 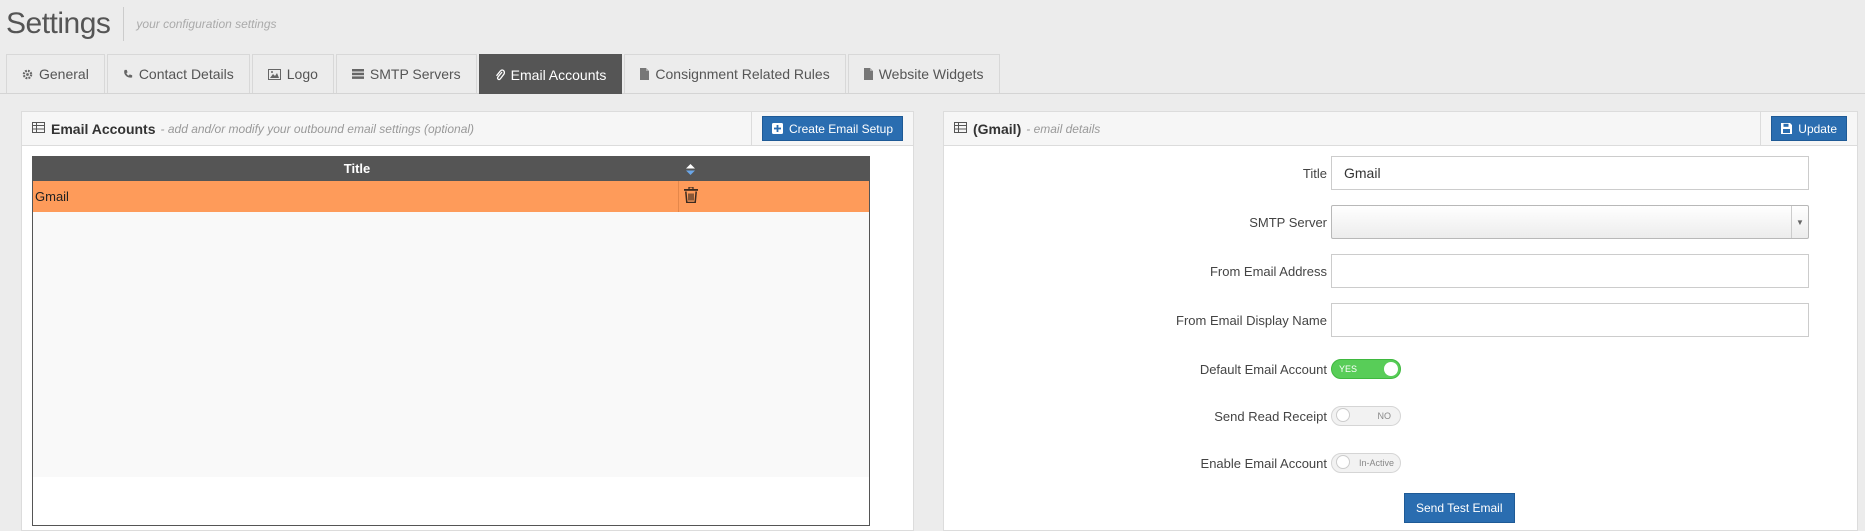 What do you see at coordinates (1570, 271) in the screenshot?
I see `from-email-address-input` at bounding box center [1570, 271].